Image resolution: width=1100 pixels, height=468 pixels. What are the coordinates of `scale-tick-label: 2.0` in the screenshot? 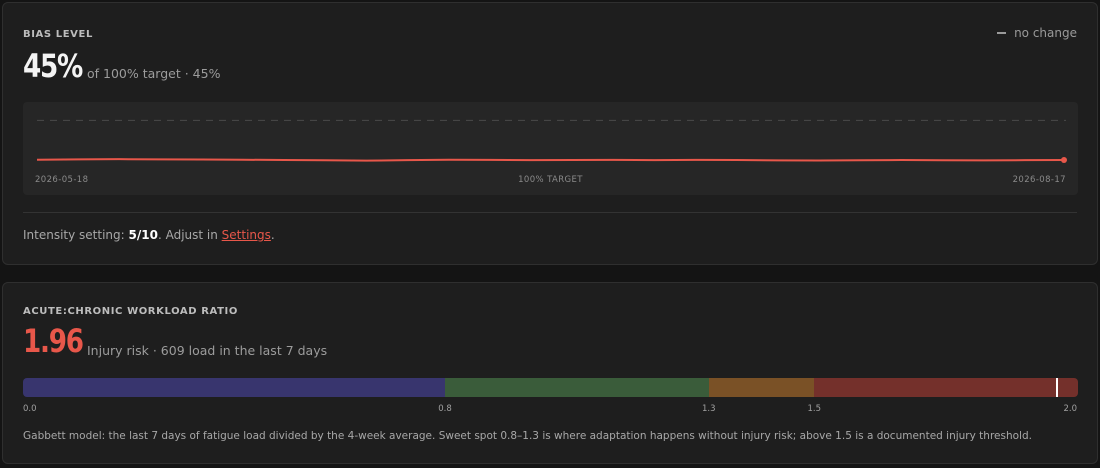 It's located at (1070, 409).